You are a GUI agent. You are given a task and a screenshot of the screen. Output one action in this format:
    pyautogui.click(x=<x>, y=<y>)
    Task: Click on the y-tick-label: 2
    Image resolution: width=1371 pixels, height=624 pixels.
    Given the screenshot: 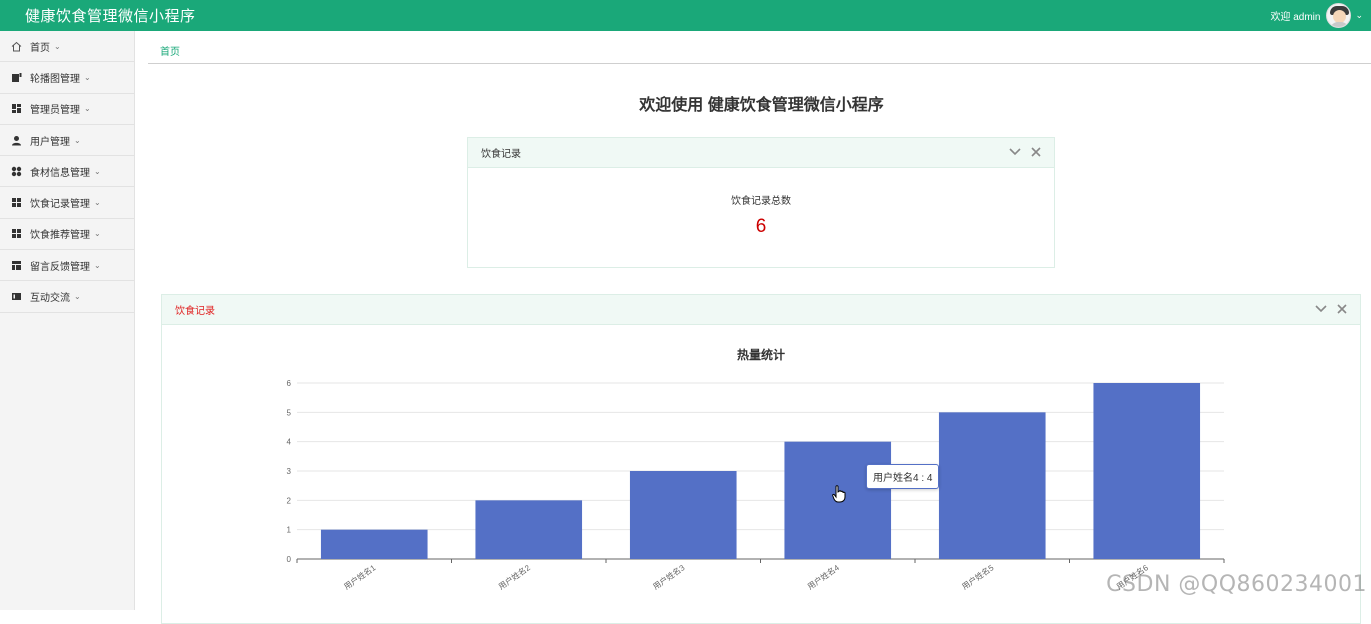 What is the action you would take?
    pyautogui.click(x=289, y=500)
    